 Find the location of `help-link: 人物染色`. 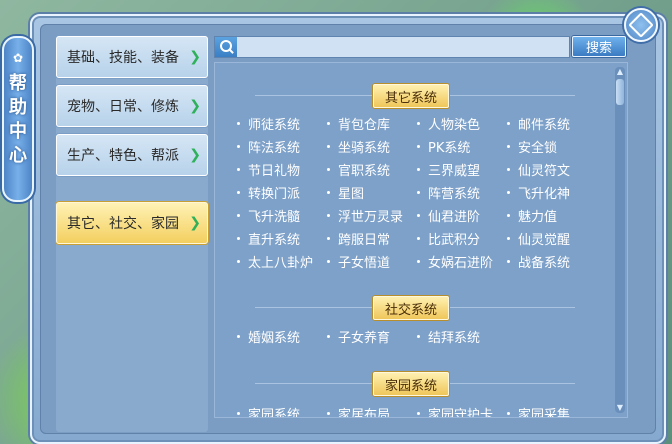

help-link: 人物染色 is located at coordinates (462, 123).